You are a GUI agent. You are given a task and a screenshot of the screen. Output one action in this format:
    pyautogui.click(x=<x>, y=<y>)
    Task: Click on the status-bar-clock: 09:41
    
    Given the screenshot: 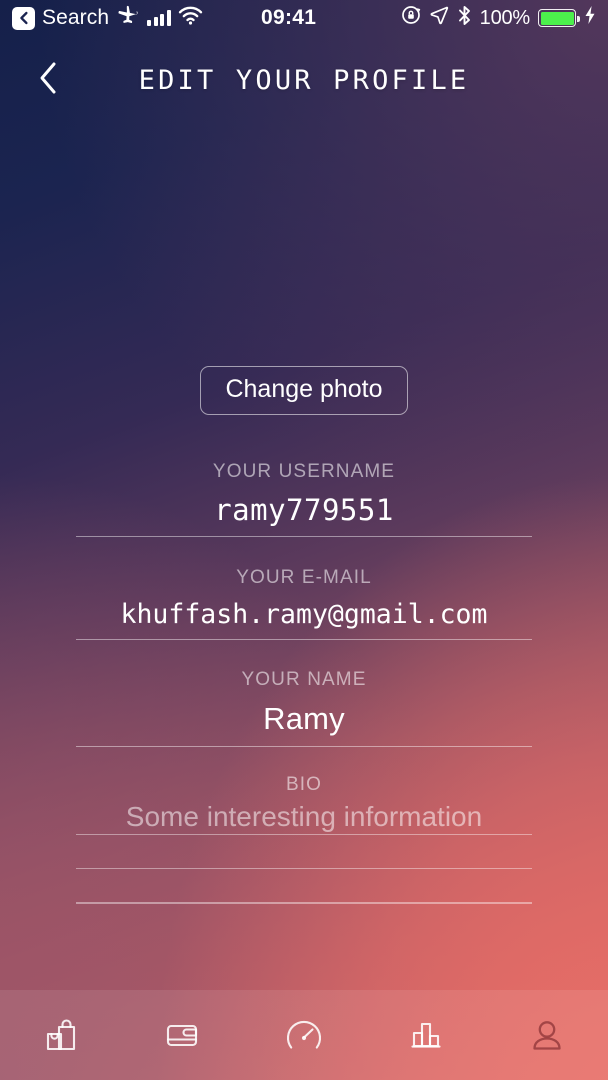 What is the action you would take?
    pyautogui.click(x=289, y=17)
    